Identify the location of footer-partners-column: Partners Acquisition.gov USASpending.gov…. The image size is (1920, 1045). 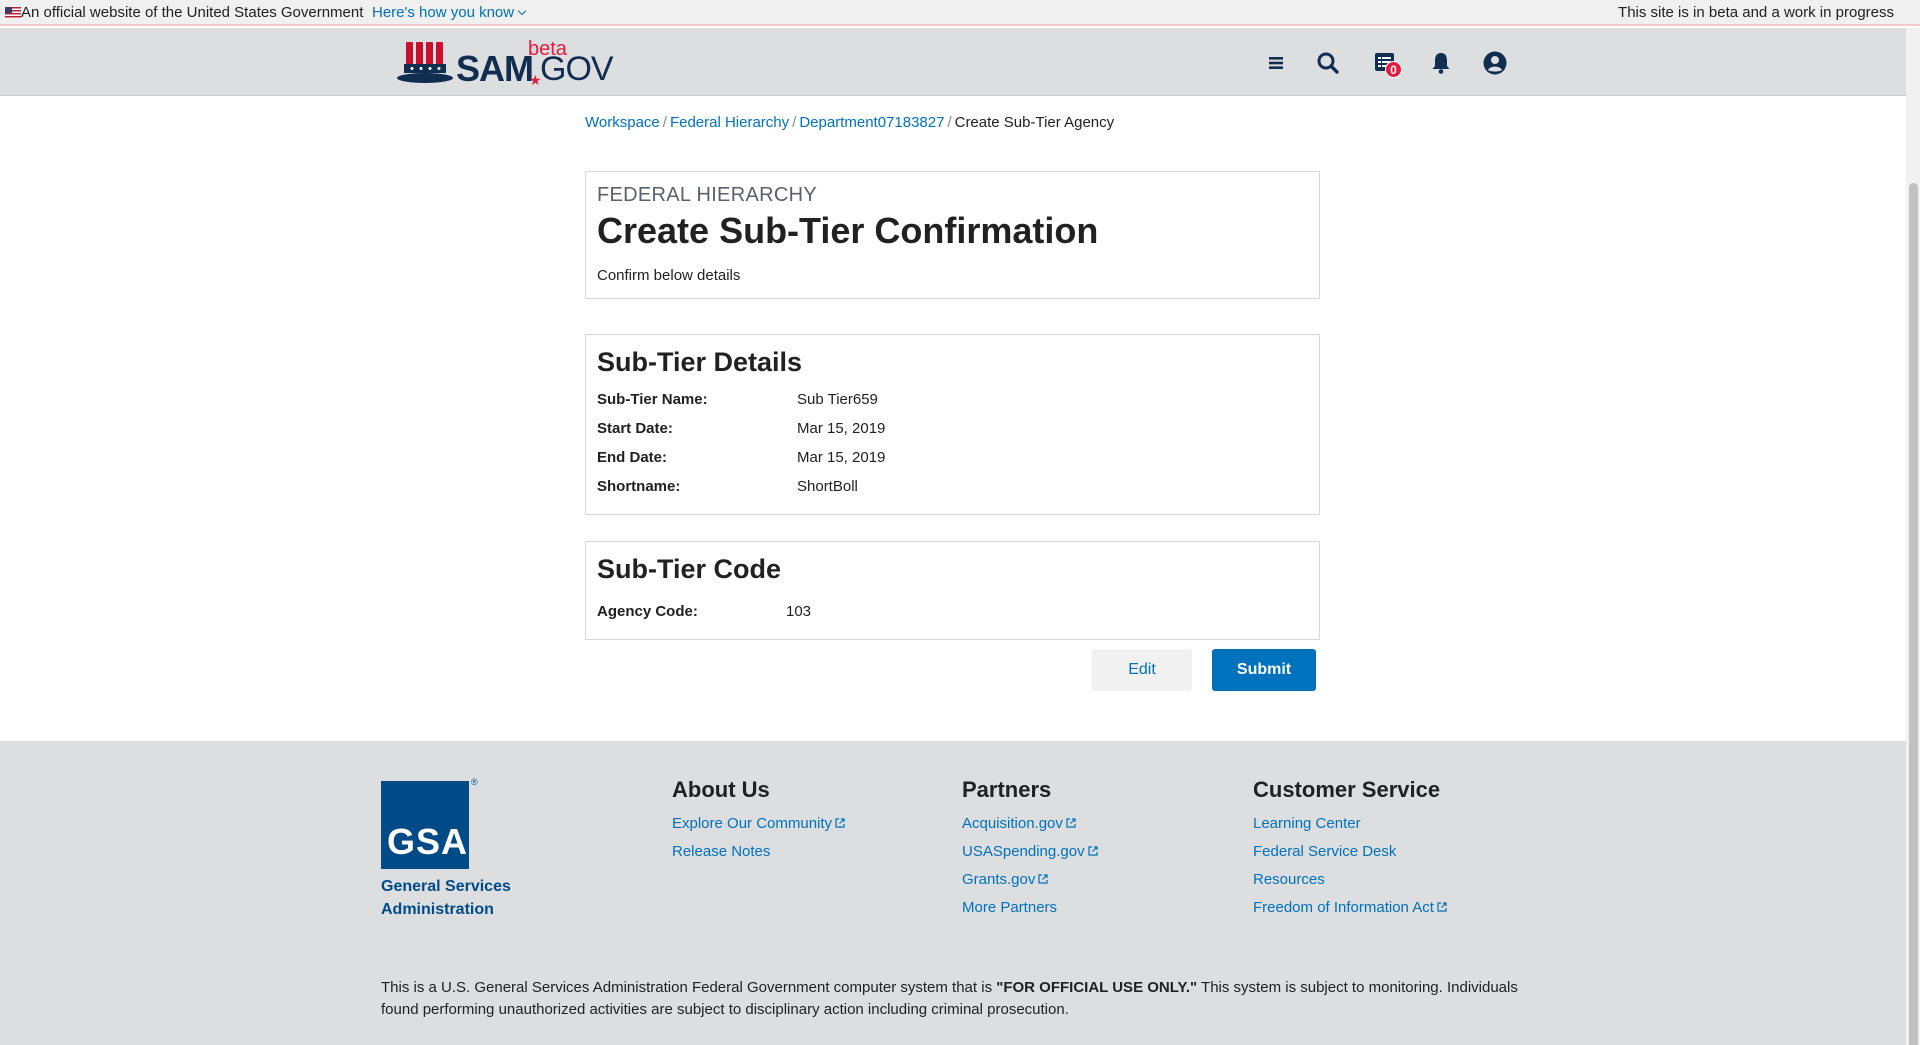
(1030, 852).